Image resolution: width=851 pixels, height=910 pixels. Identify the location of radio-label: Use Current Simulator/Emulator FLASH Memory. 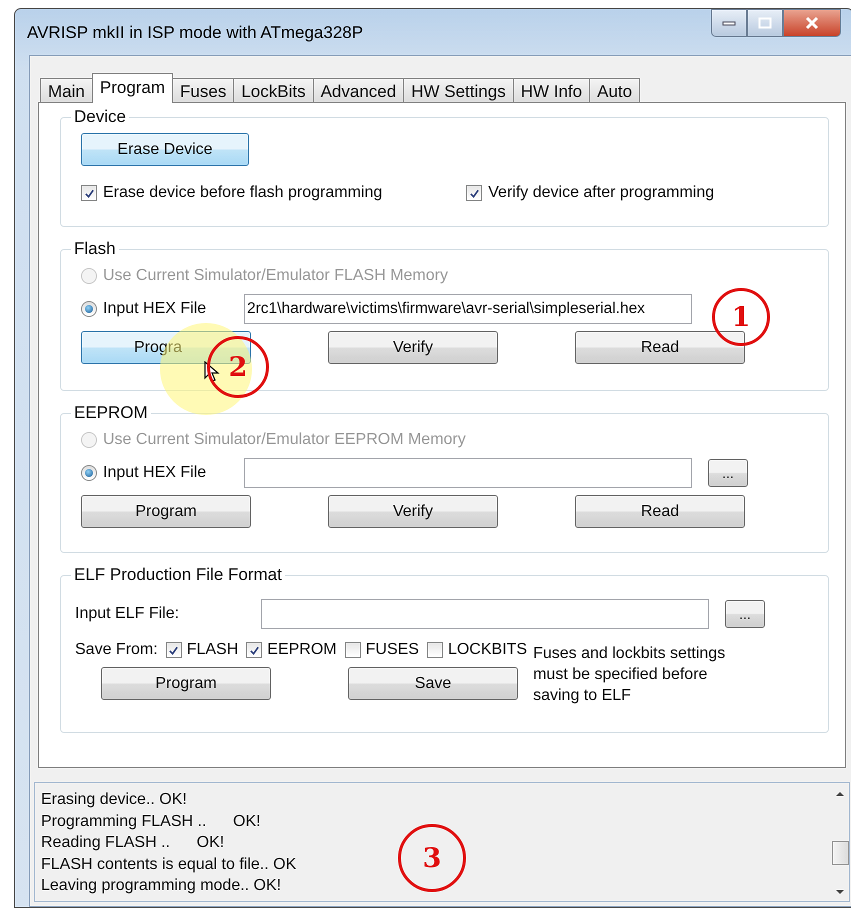
(275, 275).